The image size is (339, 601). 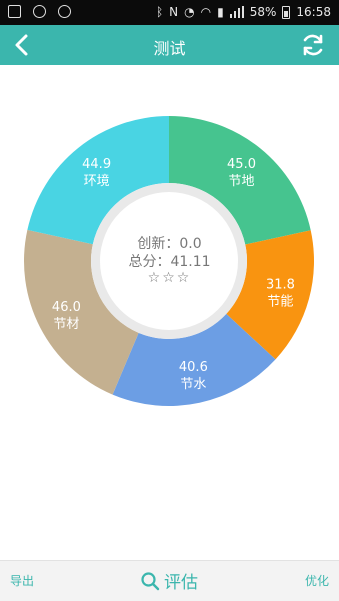 What do you see at coordinates (14, 11) in the screenshot?
I see `image-icon` at bounding box center [14, 11].